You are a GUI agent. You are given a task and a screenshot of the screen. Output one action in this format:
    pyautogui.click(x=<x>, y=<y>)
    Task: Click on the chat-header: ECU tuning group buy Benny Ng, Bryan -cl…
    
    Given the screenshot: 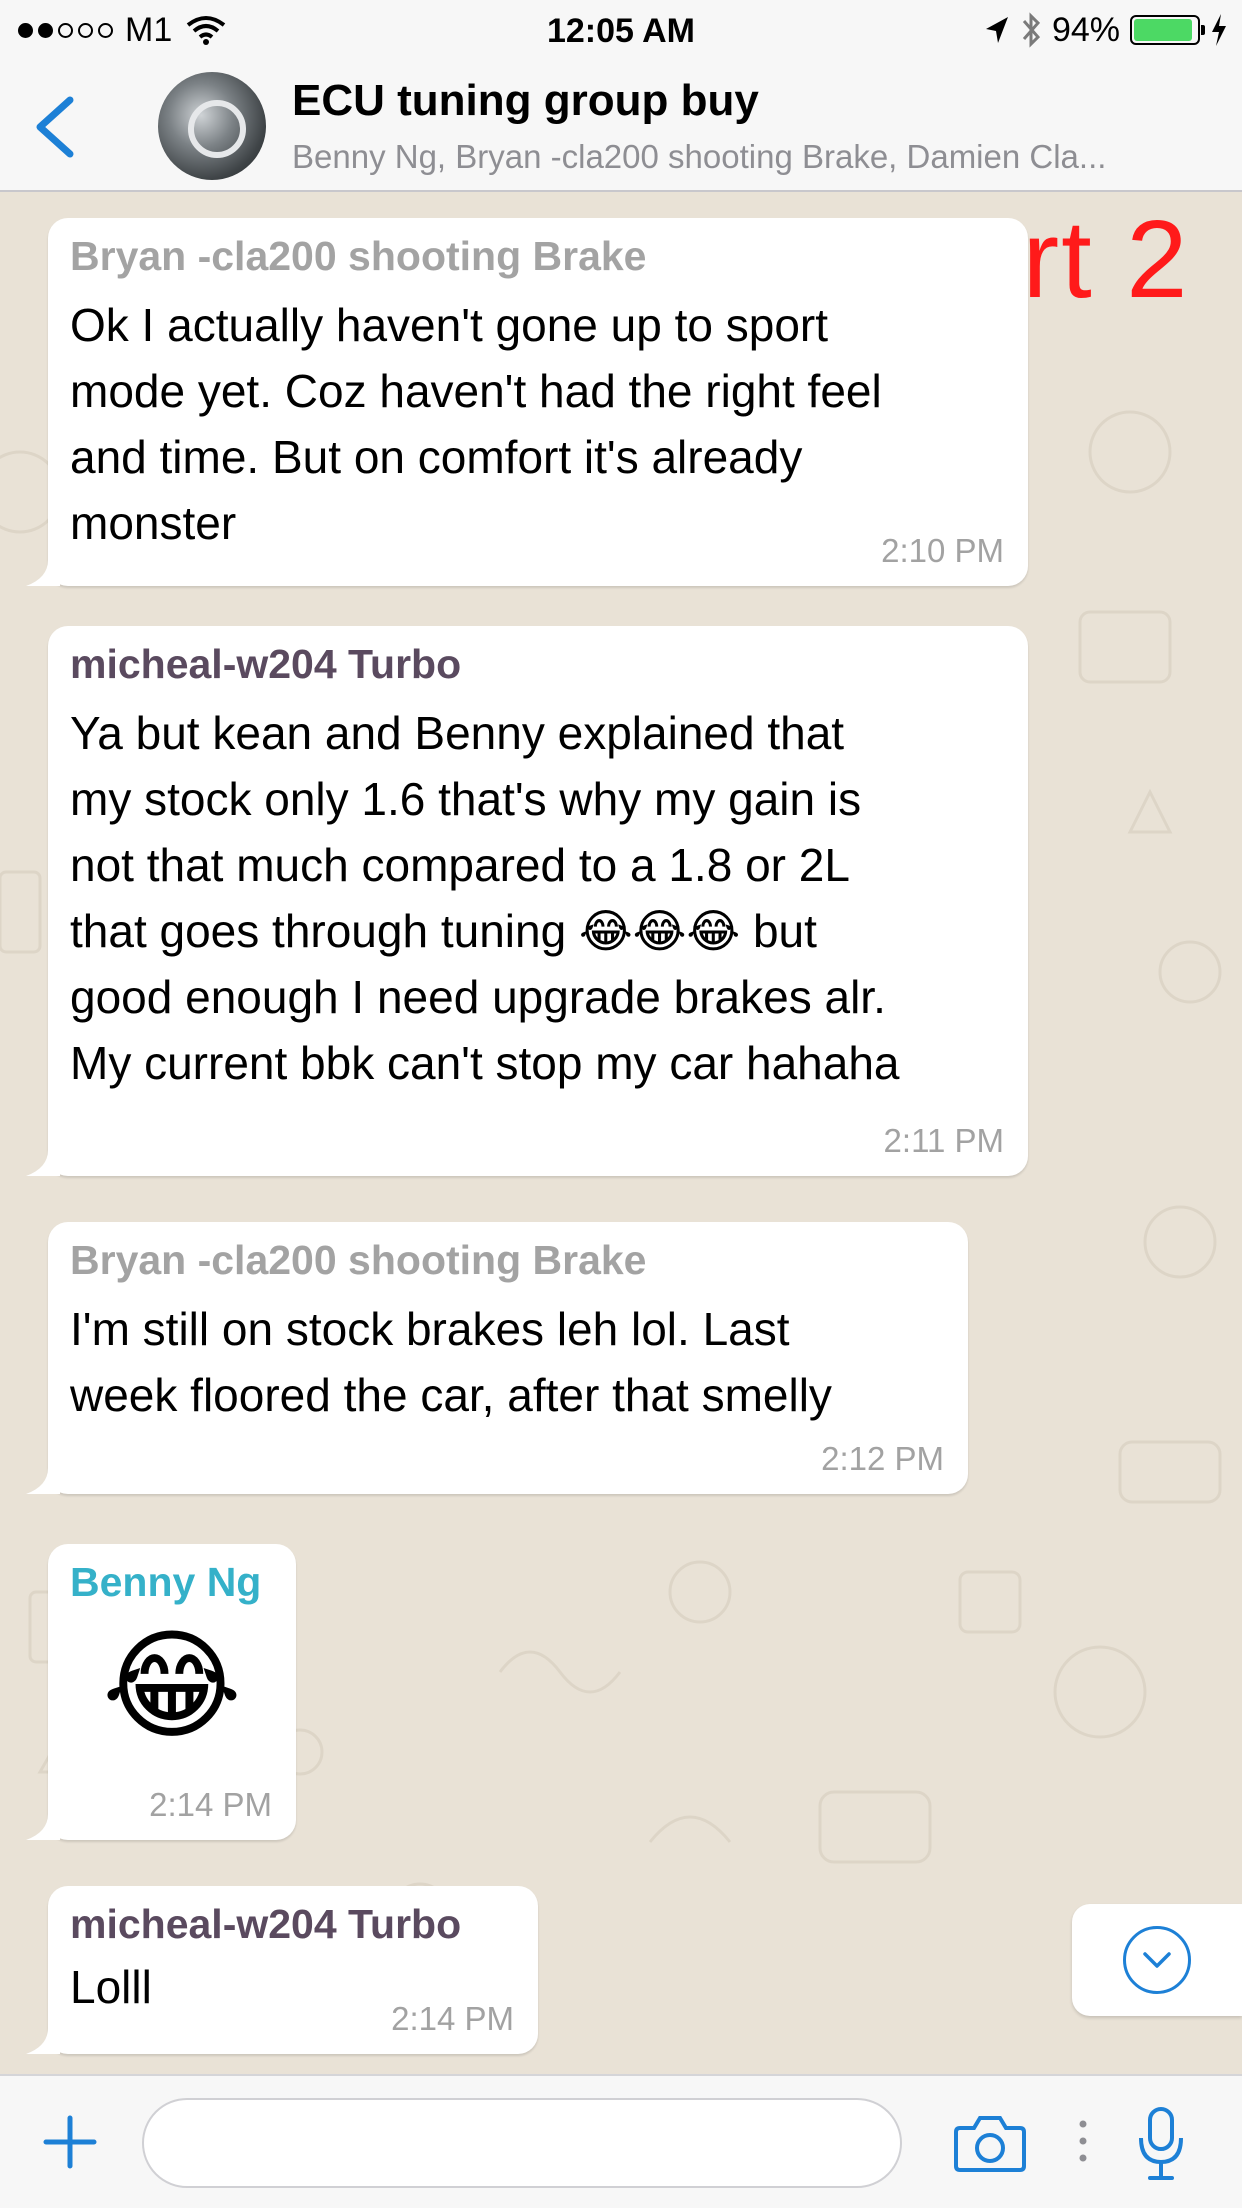 What is the action you would take?
    pyautogui.click(x=621, y=127)
    